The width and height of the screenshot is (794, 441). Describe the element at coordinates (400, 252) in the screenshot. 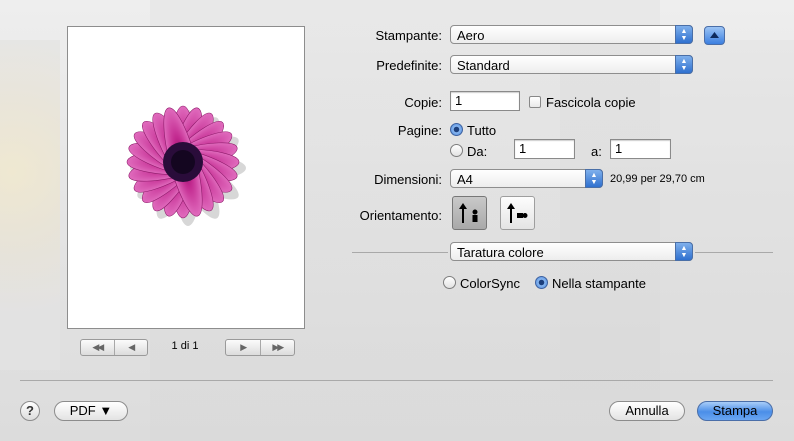

I see `section-divider-left` at that location.